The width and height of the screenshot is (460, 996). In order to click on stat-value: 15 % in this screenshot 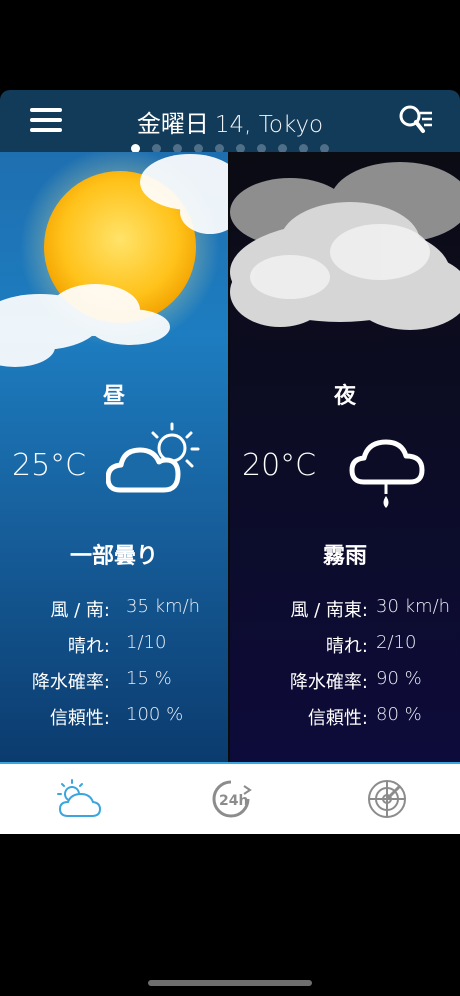, I will do `click(149, 678)`.